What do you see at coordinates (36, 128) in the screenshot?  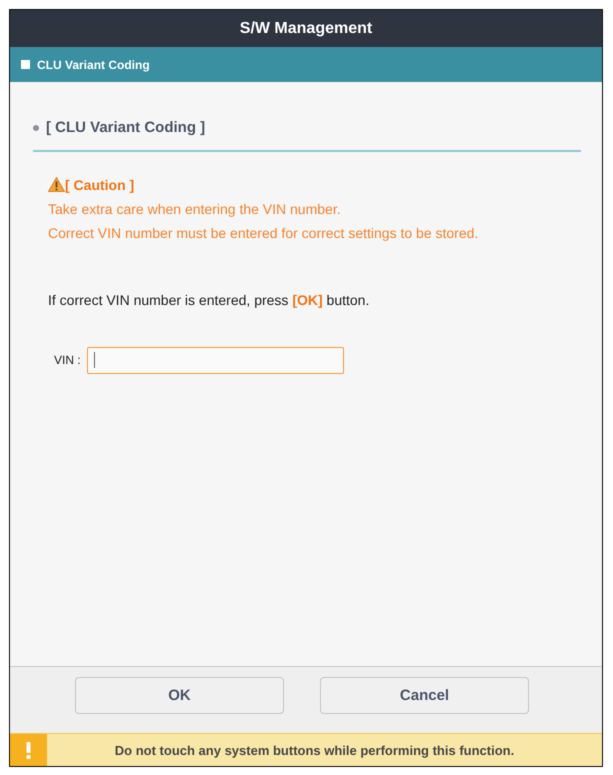 I see `bullet-icon` at bounding box center [36, 128].